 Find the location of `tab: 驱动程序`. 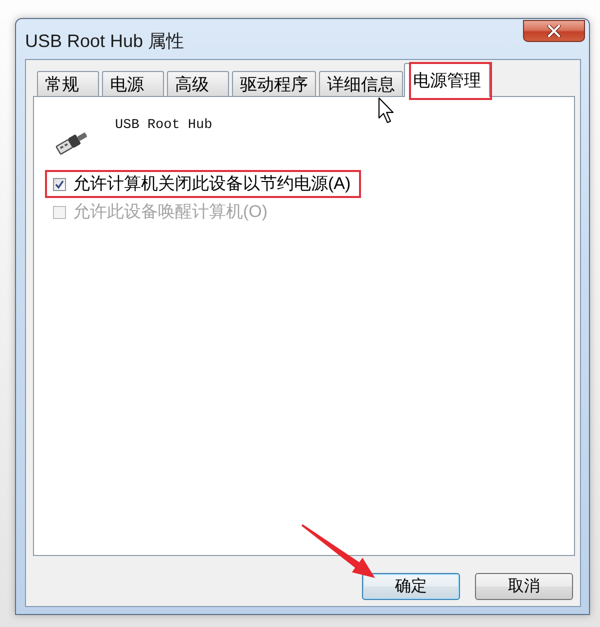

tab: 驱动程序 is located at coordinates (274, 84).